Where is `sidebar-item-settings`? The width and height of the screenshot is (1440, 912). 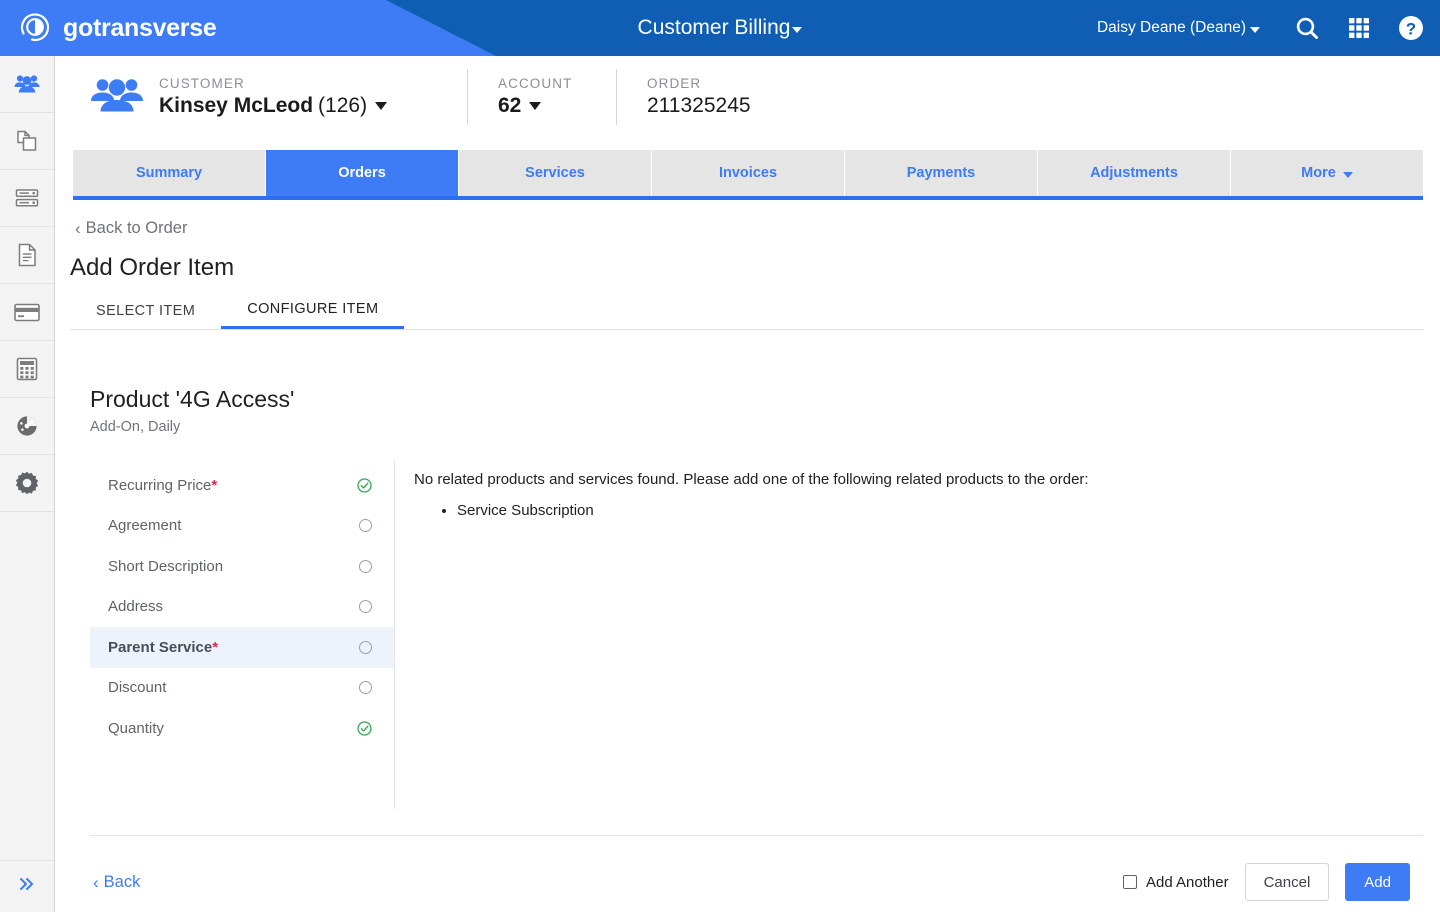
sidebar-item-settings is located at coordinates (27, 483).